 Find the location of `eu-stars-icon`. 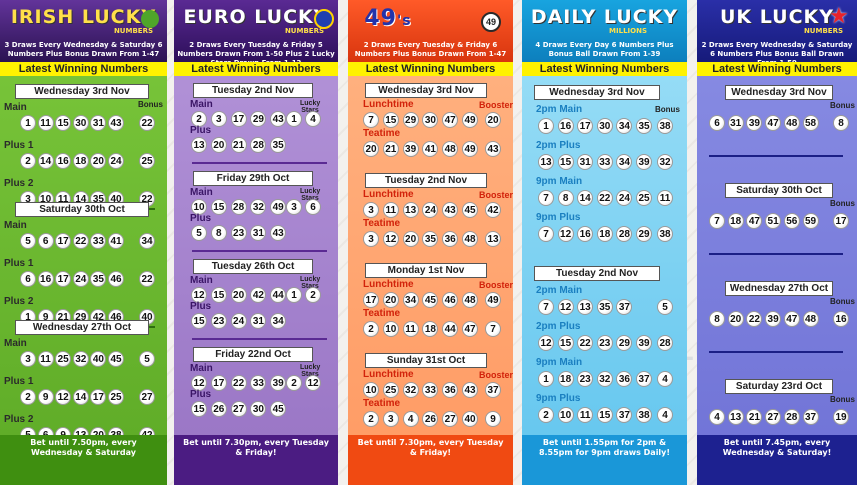

eu-stars-icon is located at coordinates (324, 19).